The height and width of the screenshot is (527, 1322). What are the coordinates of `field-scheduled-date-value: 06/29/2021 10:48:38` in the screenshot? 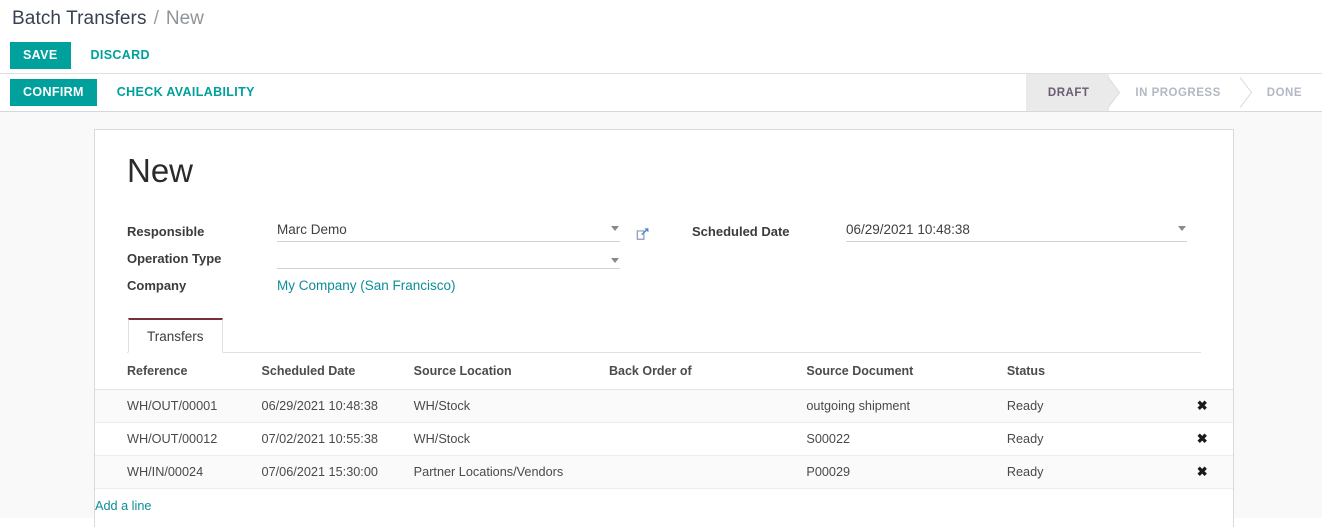 It's located at (908, 229).